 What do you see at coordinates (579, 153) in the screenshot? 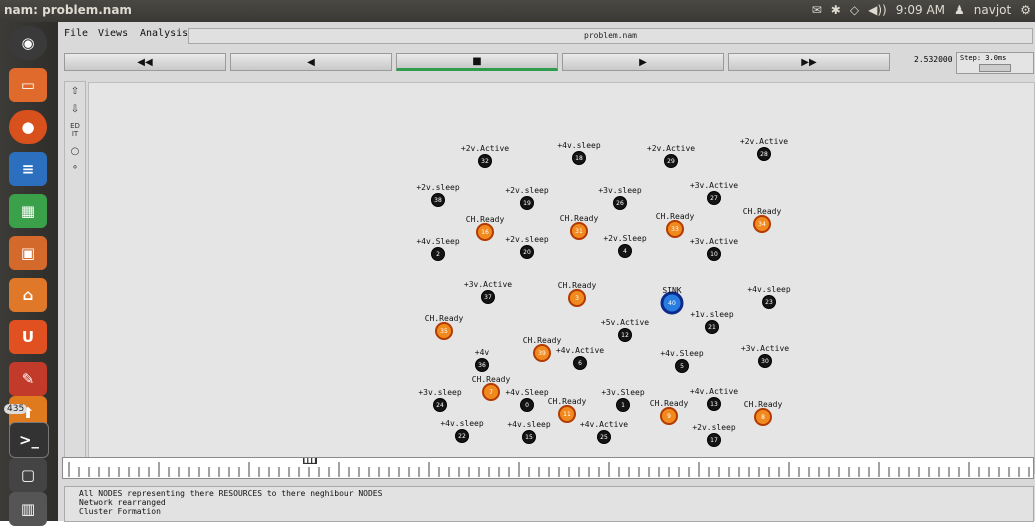
I see `network-node: 18 +4v.sleep` at bounding box center [579, 153].